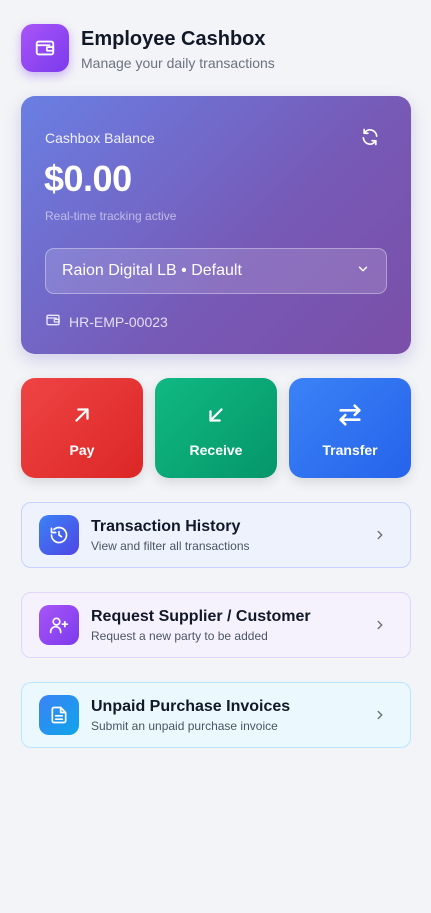 The height and width of the screenshot is (913, 431). I want to click on transfer-button: Transfer, so click(350, 428).